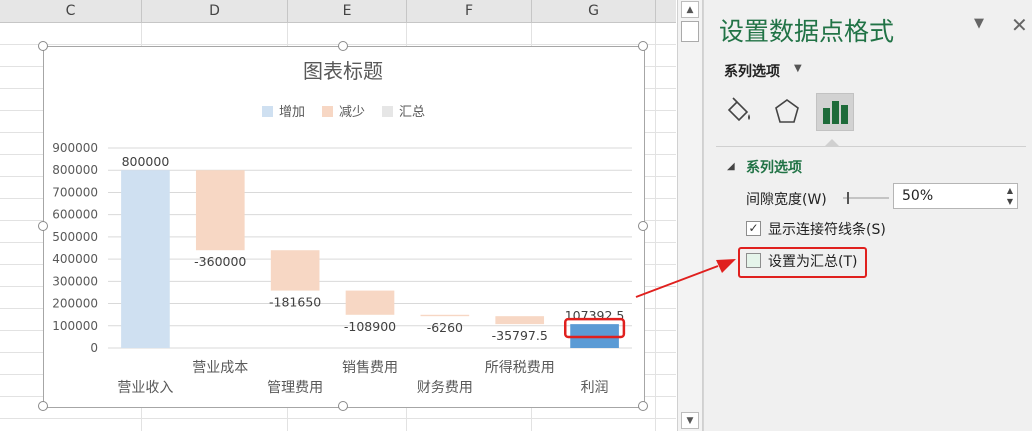 This screenshot has height=431, width=1032. What do you see at coordinates (520, 335) in the screenshot?
I see `data-label: -35797.5` at bounding box center [520, 335].